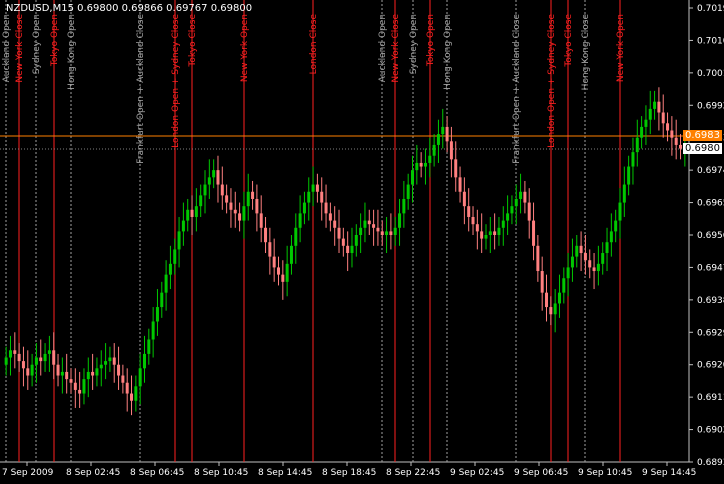 Image resolution: width=724 pixels, height=484 pixels. I want to click on session-label: Hong Kong Open, so click(72, 52).